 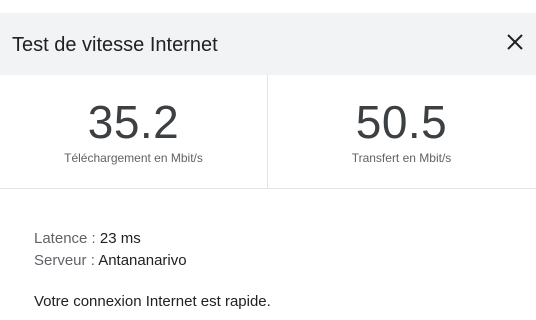 What do you see at coordinates (115, 45) in the screenshot?
I see `speed-test-title: Test de vitesse Internet` at bounding box center [115, 45].